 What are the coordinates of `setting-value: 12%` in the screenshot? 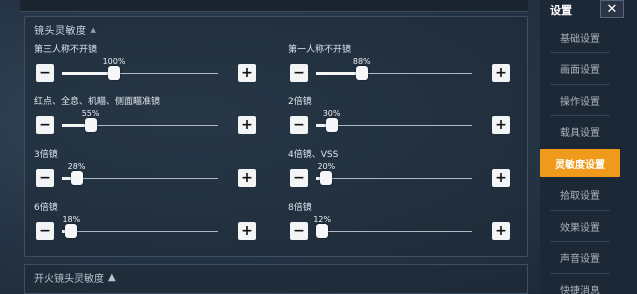 It's located at (322, 219).